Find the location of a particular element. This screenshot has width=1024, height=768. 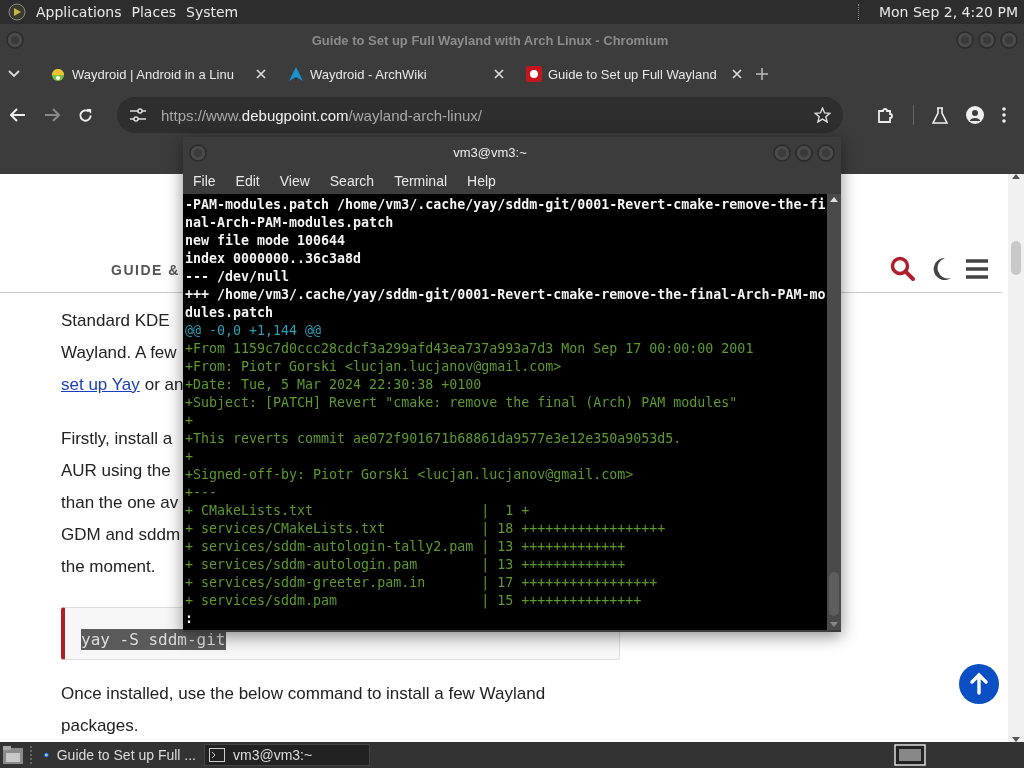

terminal-line: + services/sddm-greeter.pam.in | 17 +++++++++++++++++ is located at coordinates (422, 583).